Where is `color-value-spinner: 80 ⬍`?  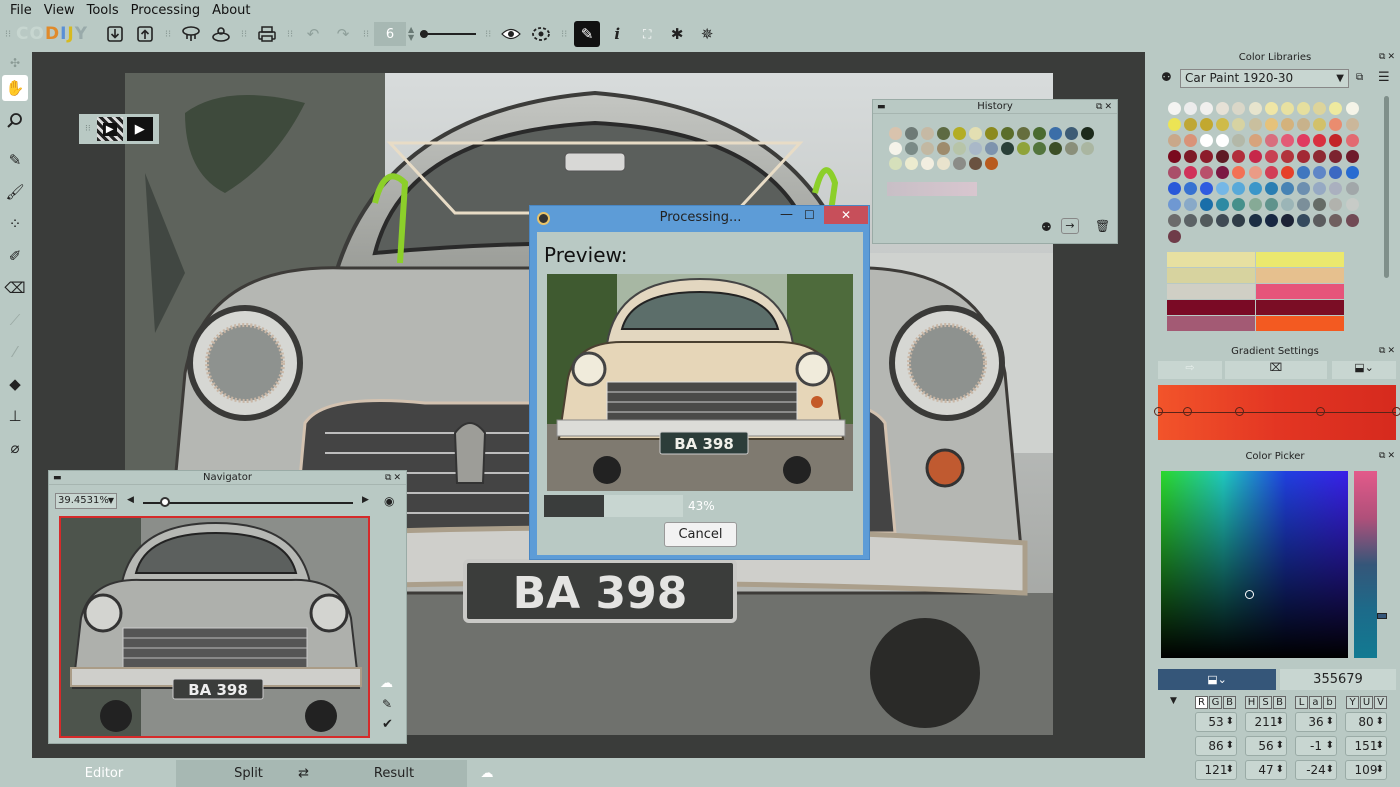 color-value-spinner: 80 ⬍ is located at coordinates (1366, 722).